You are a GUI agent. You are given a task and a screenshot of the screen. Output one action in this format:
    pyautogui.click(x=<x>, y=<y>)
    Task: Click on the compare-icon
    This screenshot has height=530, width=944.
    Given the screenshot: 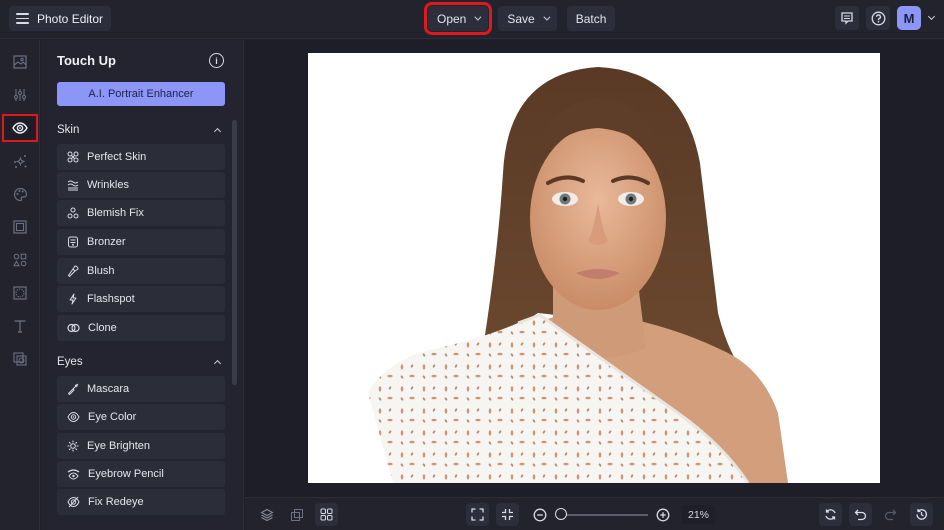 What is the action you would take?
    pyautogui.click(x=296, y=514)
    